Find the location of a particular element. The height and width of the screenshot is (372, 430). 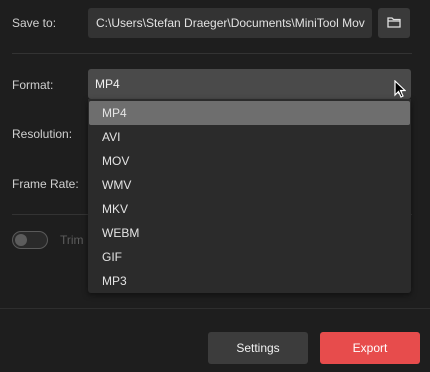

trim-label: Trim is located at coordinates (72, 240).